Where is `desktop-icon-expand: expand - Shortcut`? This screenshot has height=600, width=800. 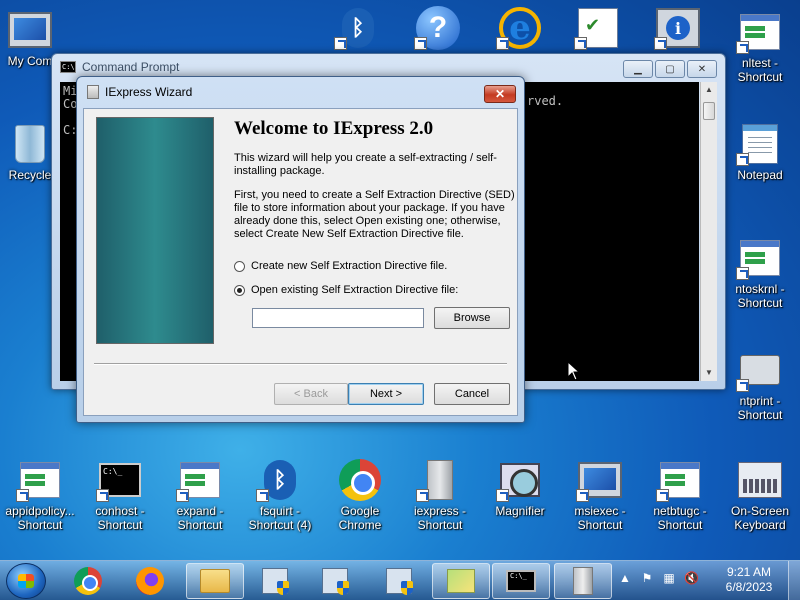
desktop-icon-expand: expand - Shortcut is located at coordinates (200, 498).